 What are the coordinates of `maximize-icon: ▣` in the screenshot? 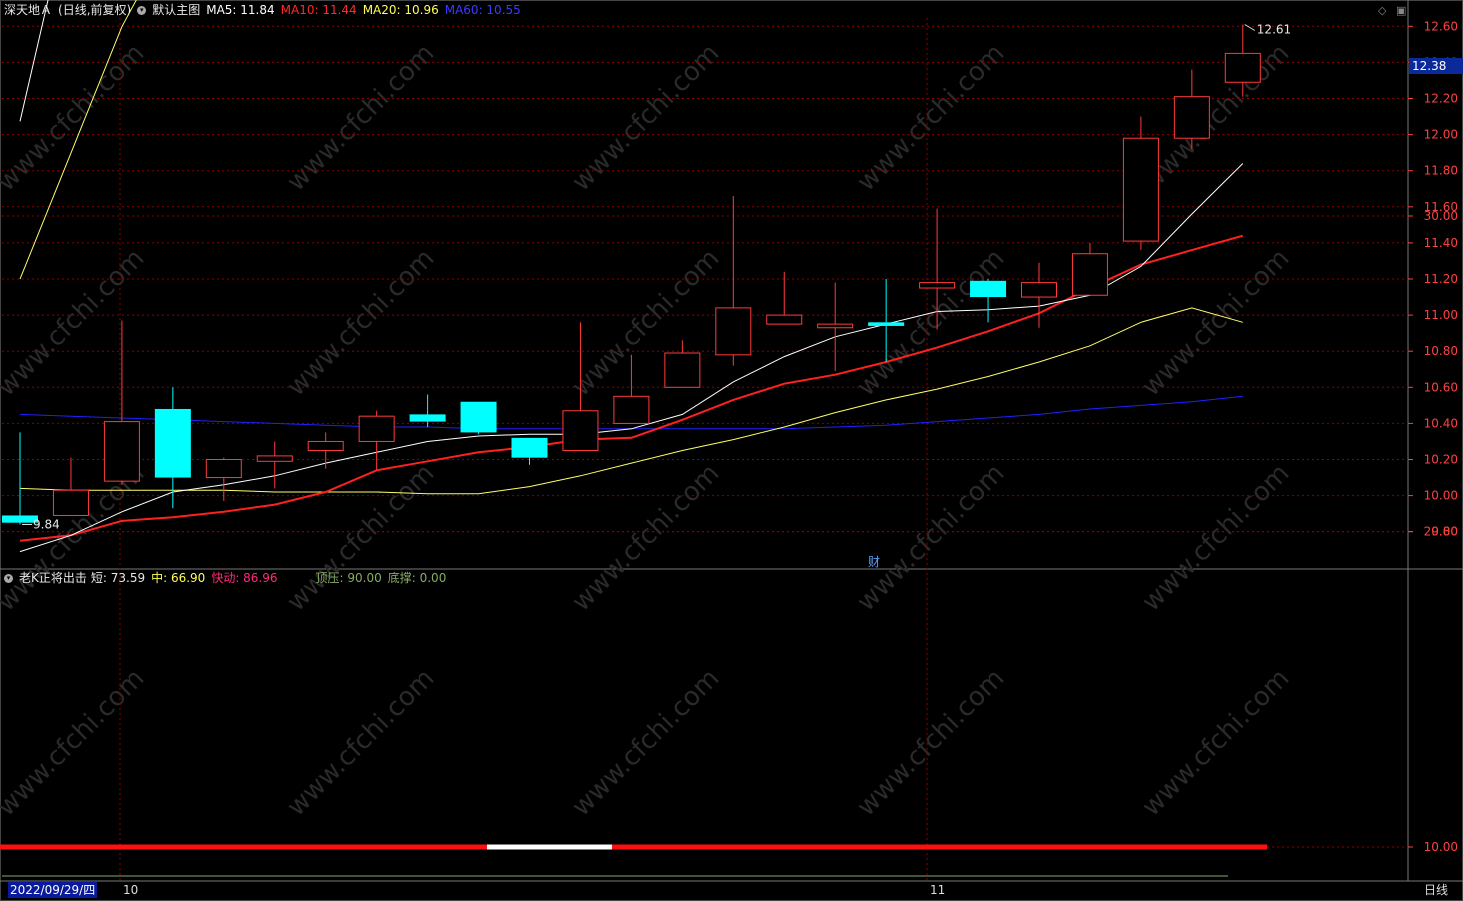 It's located at (1401, 10).